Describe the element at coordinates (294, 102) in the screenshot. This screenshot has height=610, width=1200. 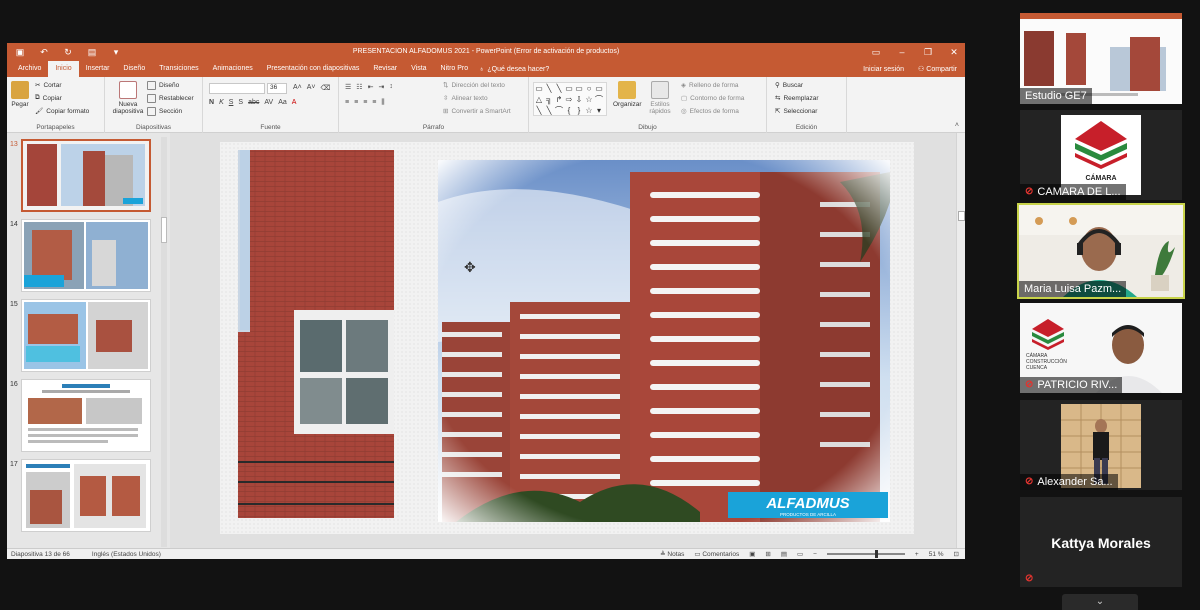
I see `font-color-icon: A` at that location.